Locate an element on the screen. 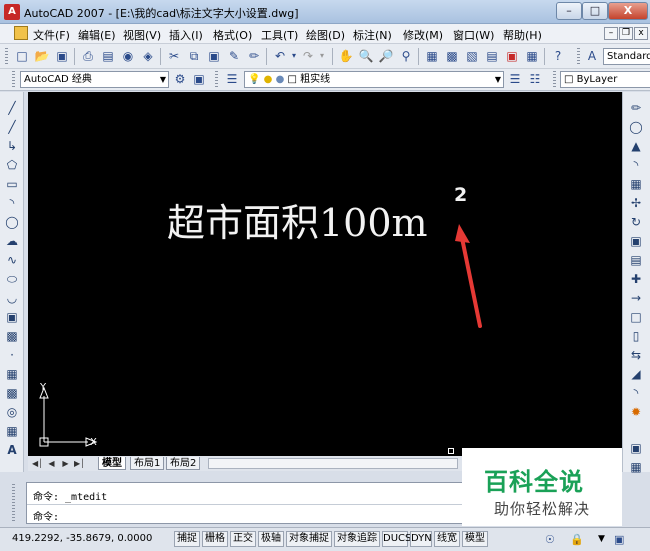 The height and width of the screenshot is (551, 650). print-icon: ⎙ is located at coordinates (88, 56).